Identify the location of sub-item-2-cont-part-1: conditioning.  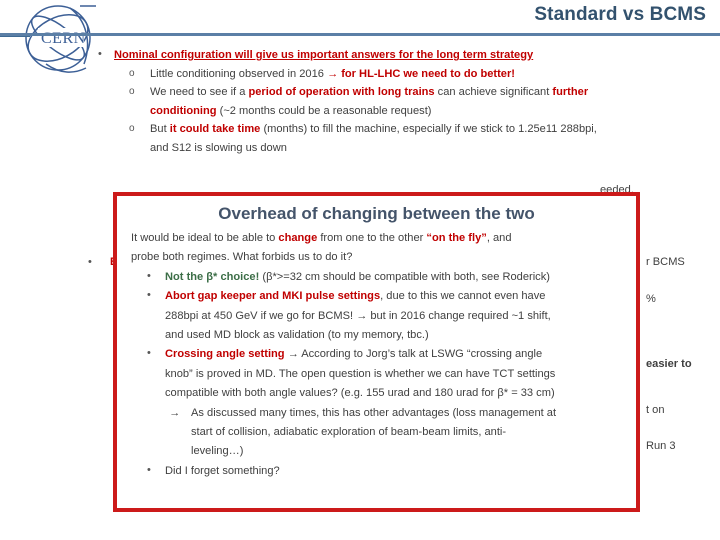
(183, 110).